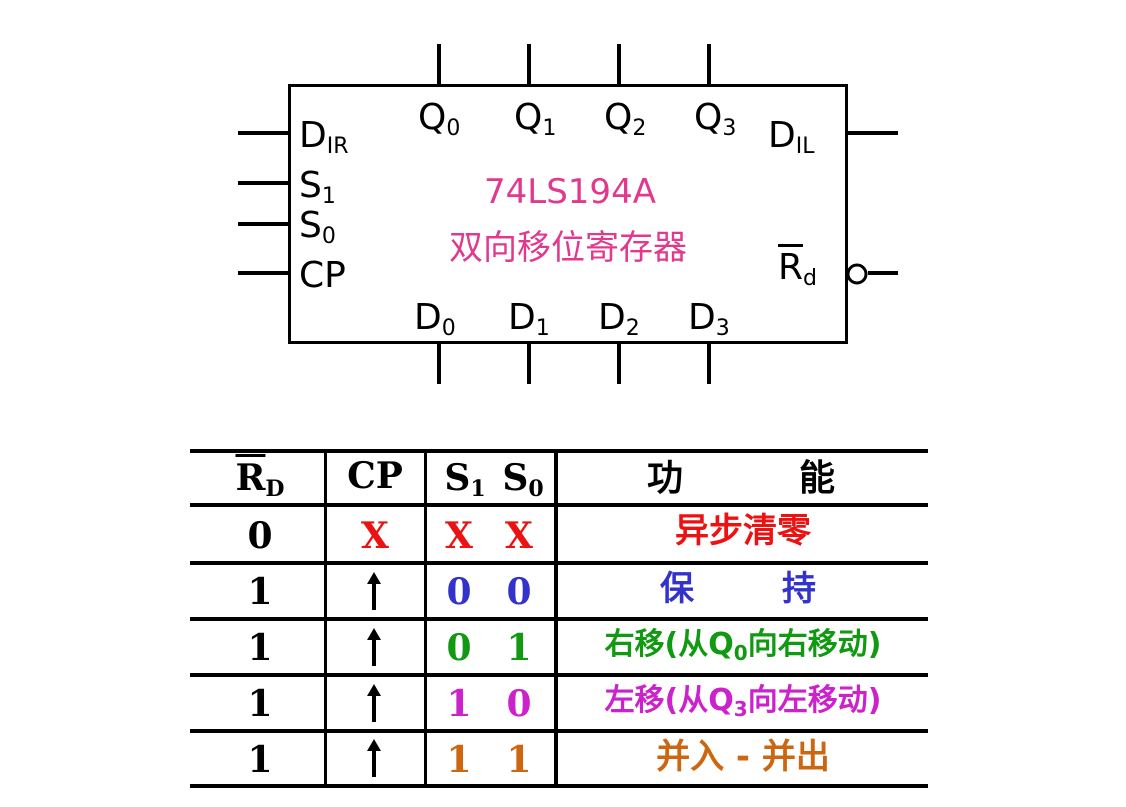 The width and height of the screenshot is (1126, 807). I want to click on label-q0: Q0, so click(439, 119).